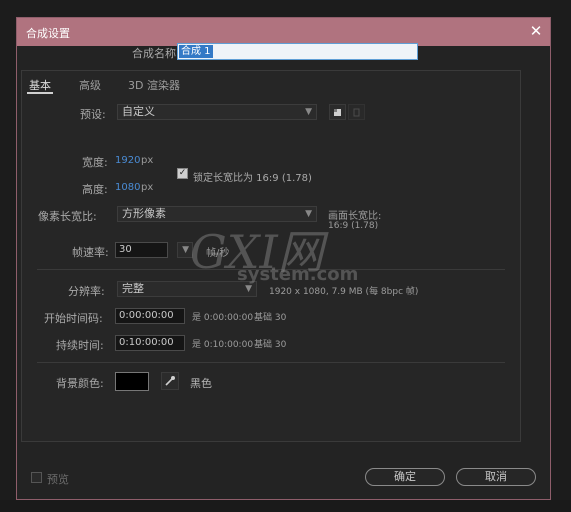 The height and width of the screenshot is (512, 571). Describe the element at coordinates (73, 318) in the screenshot. I see `start-timecode-label: 开始时间码:` at that location.